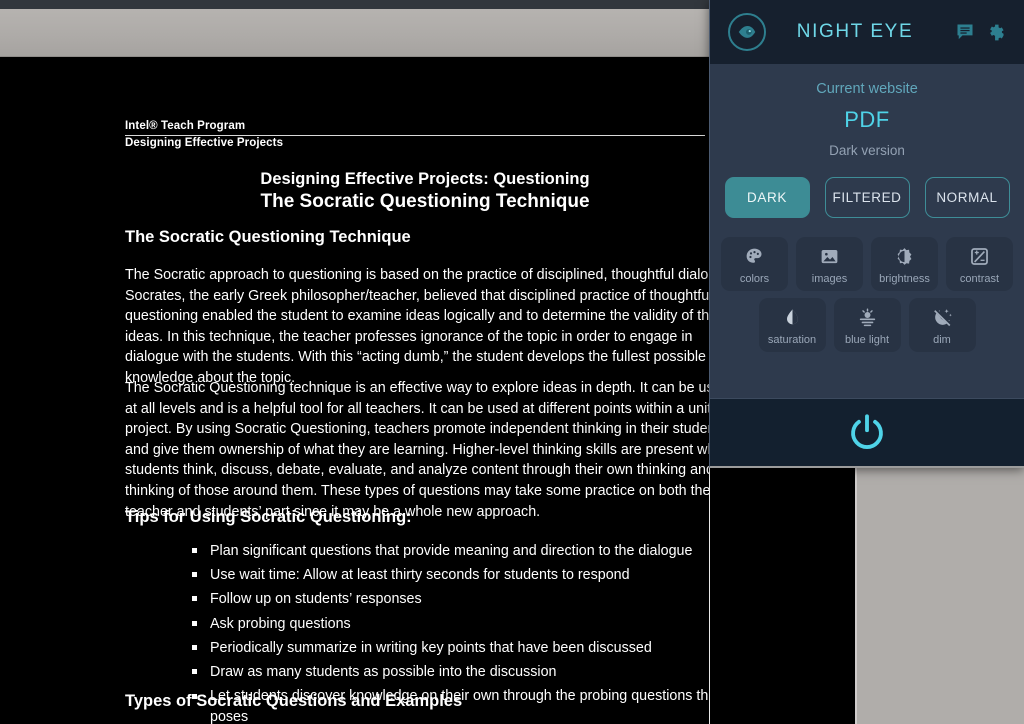 Image resolution: width=1024 pixels, height=724 pixels. I want to click on document-header-subtitle: Designing Effective Projects, so click(204, 143).